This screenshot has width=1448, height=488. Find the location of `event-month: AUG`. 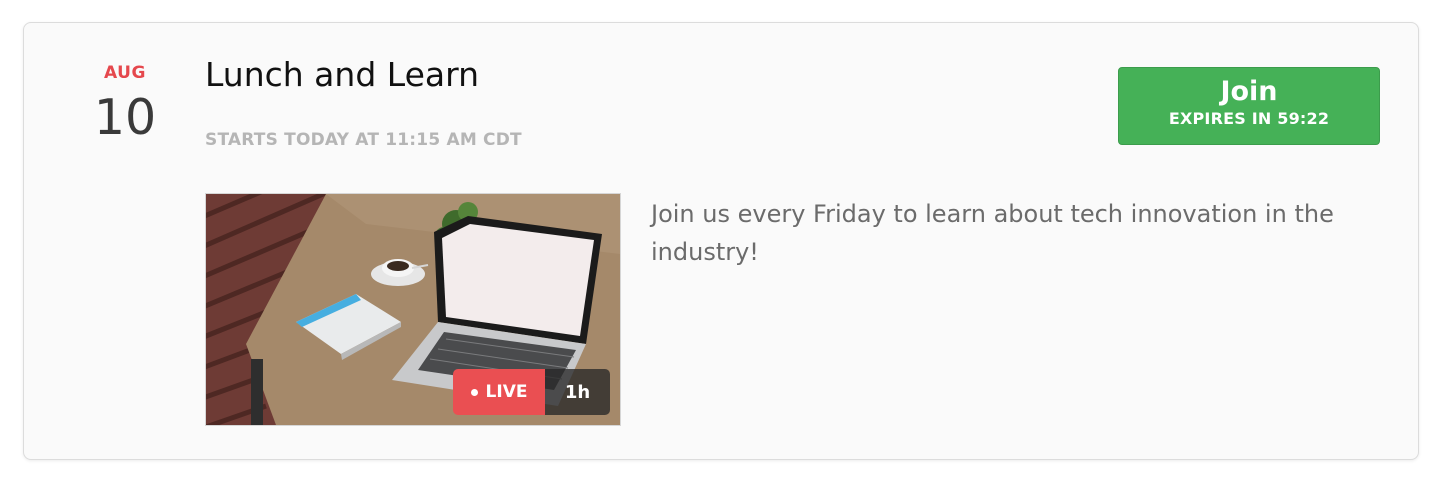

event-month: AUG is located at coordinates (125, 73).